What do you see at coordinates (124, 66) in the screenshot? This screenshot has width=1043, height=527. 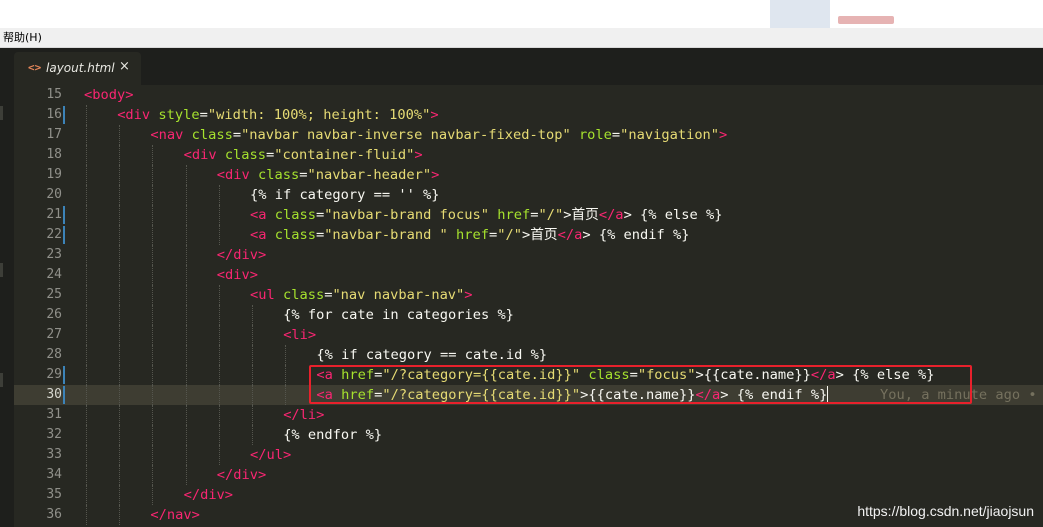 I see `close-icon: ×` at bounding box center [124, 66].